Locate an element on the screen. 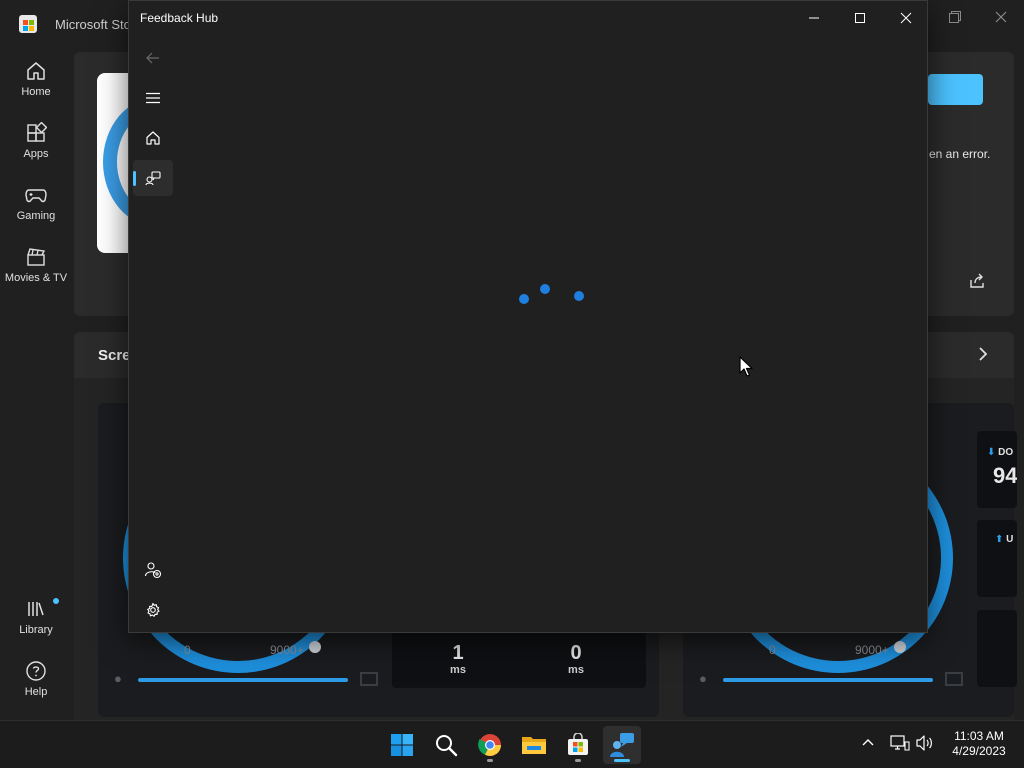 This screenshot has width=1024, height=768. download-card: ⬇ DO 94 is located at coordinates (997, 469).